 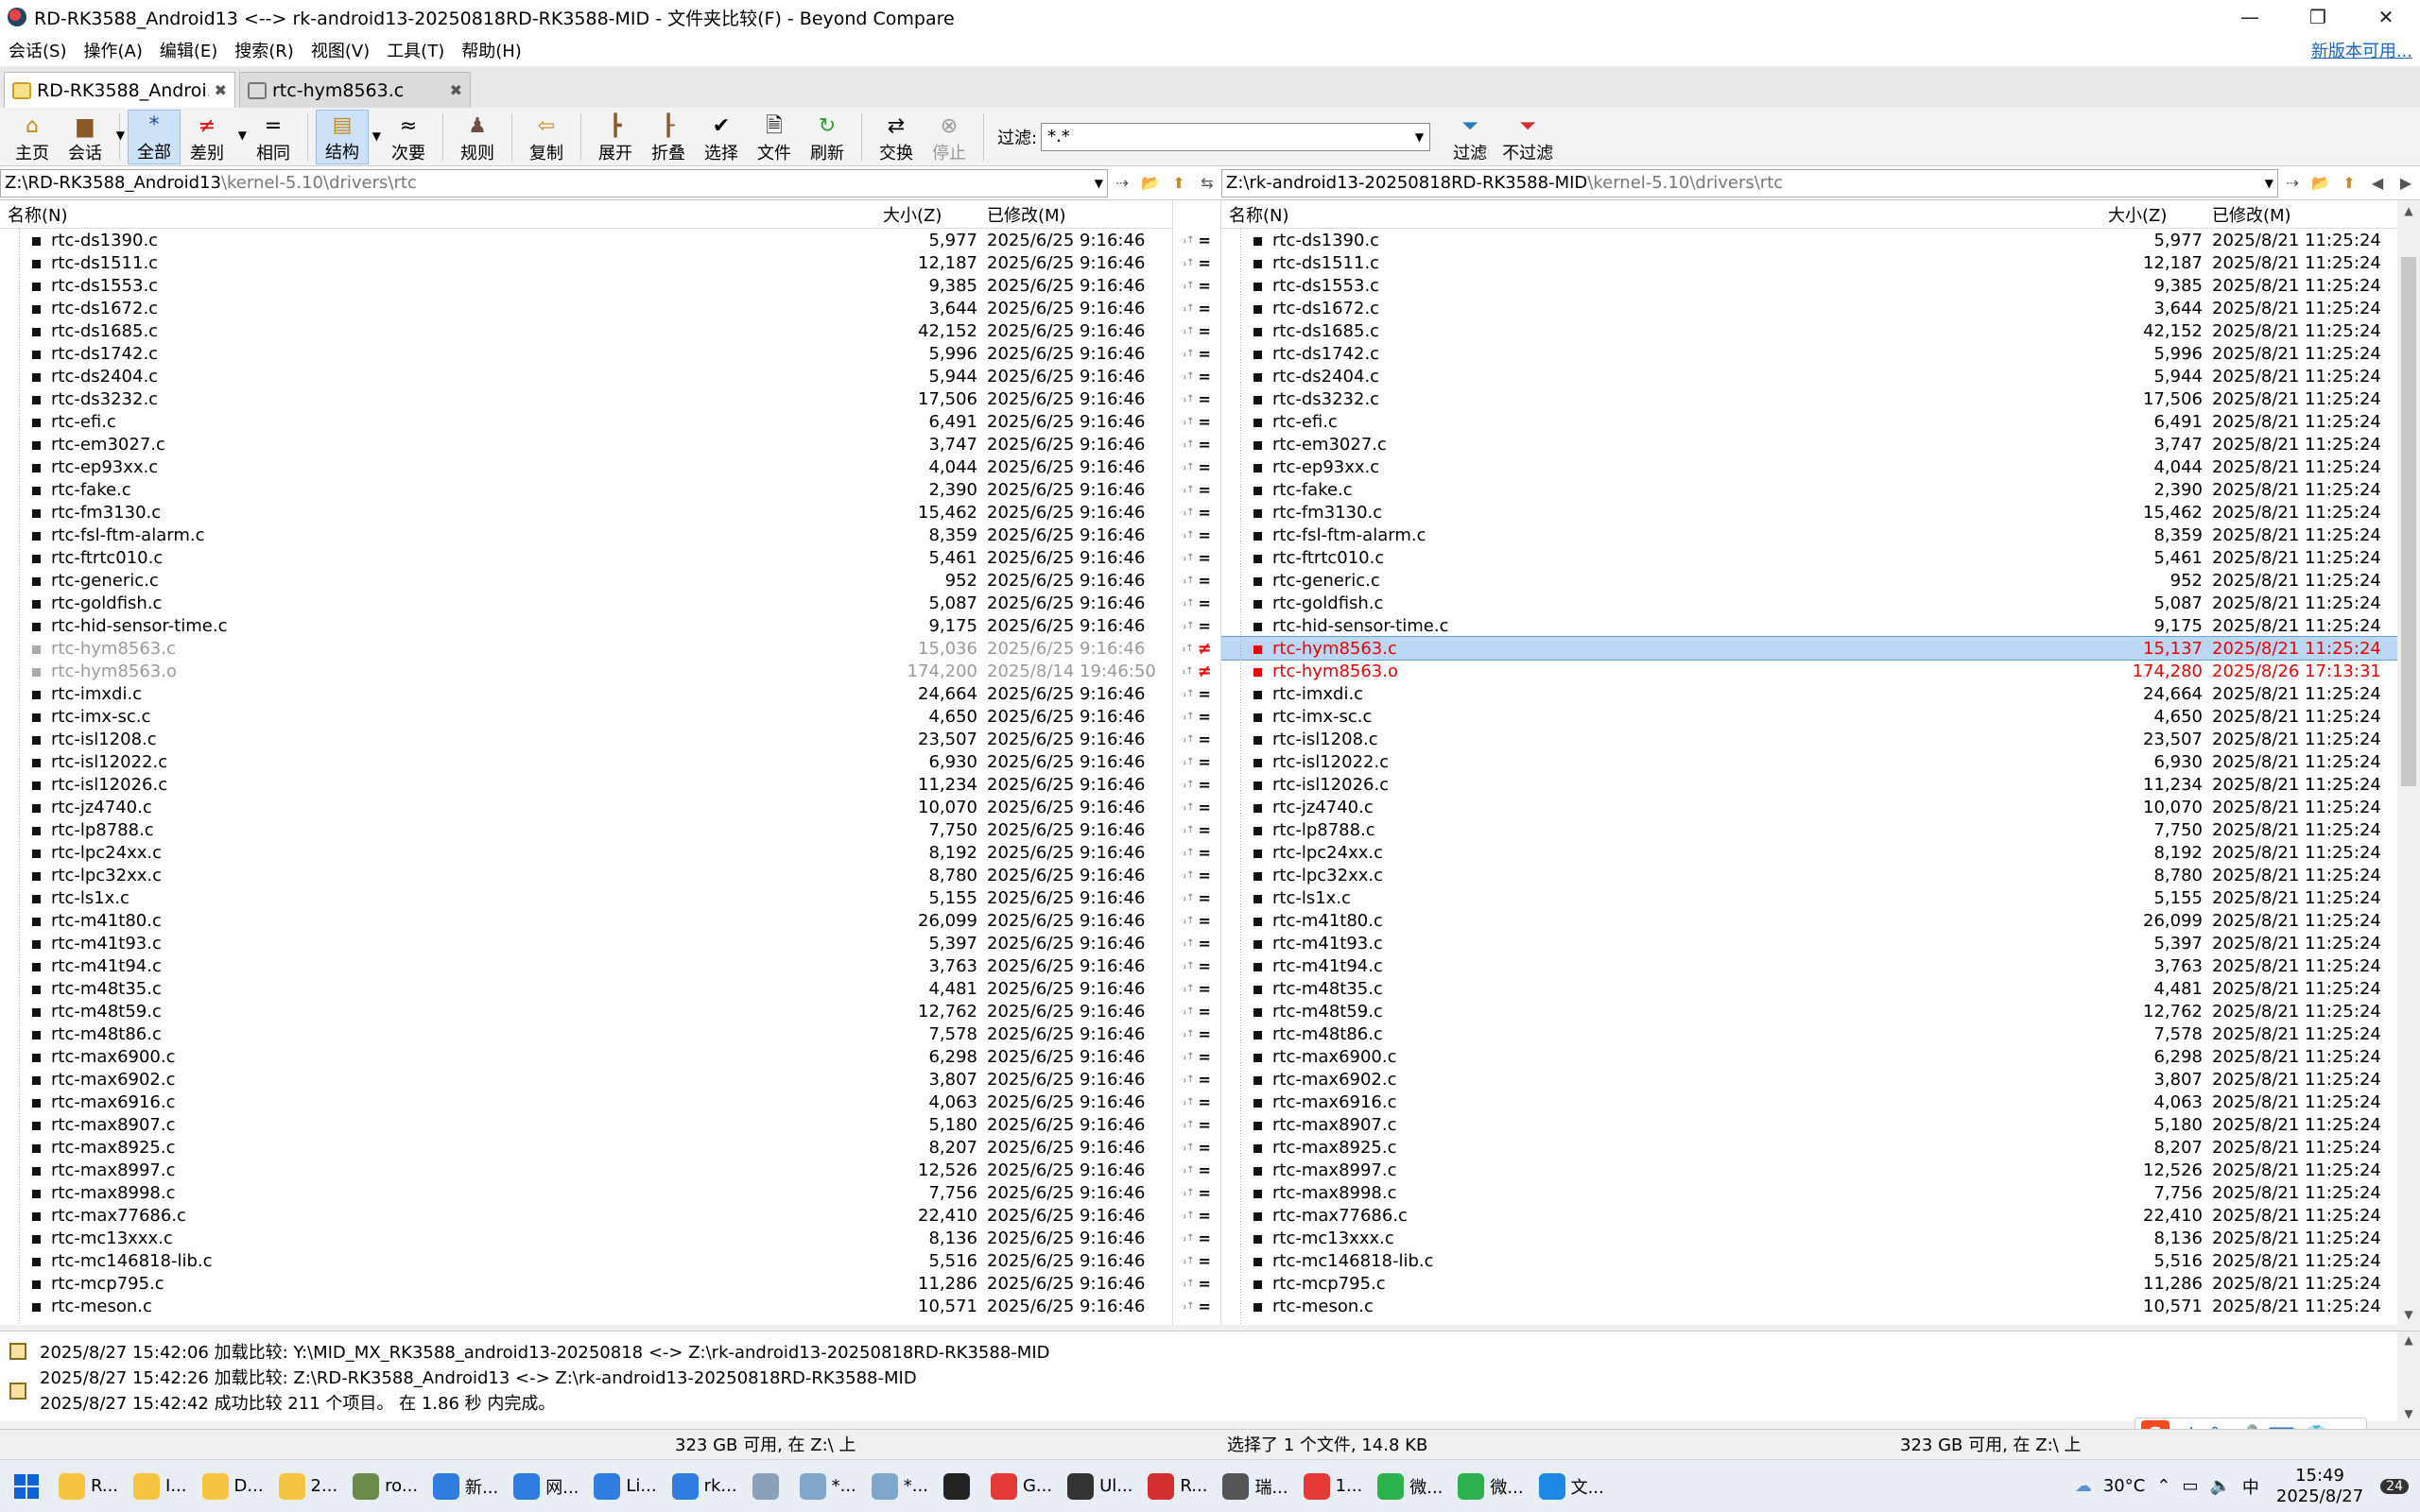 What do you see at coordinates (586, 1079) in the screenshot?
I see `table-row: rtc-max6902.c 3,807 2025/6/25 9:16:46` at bounding box center [586, 1079].